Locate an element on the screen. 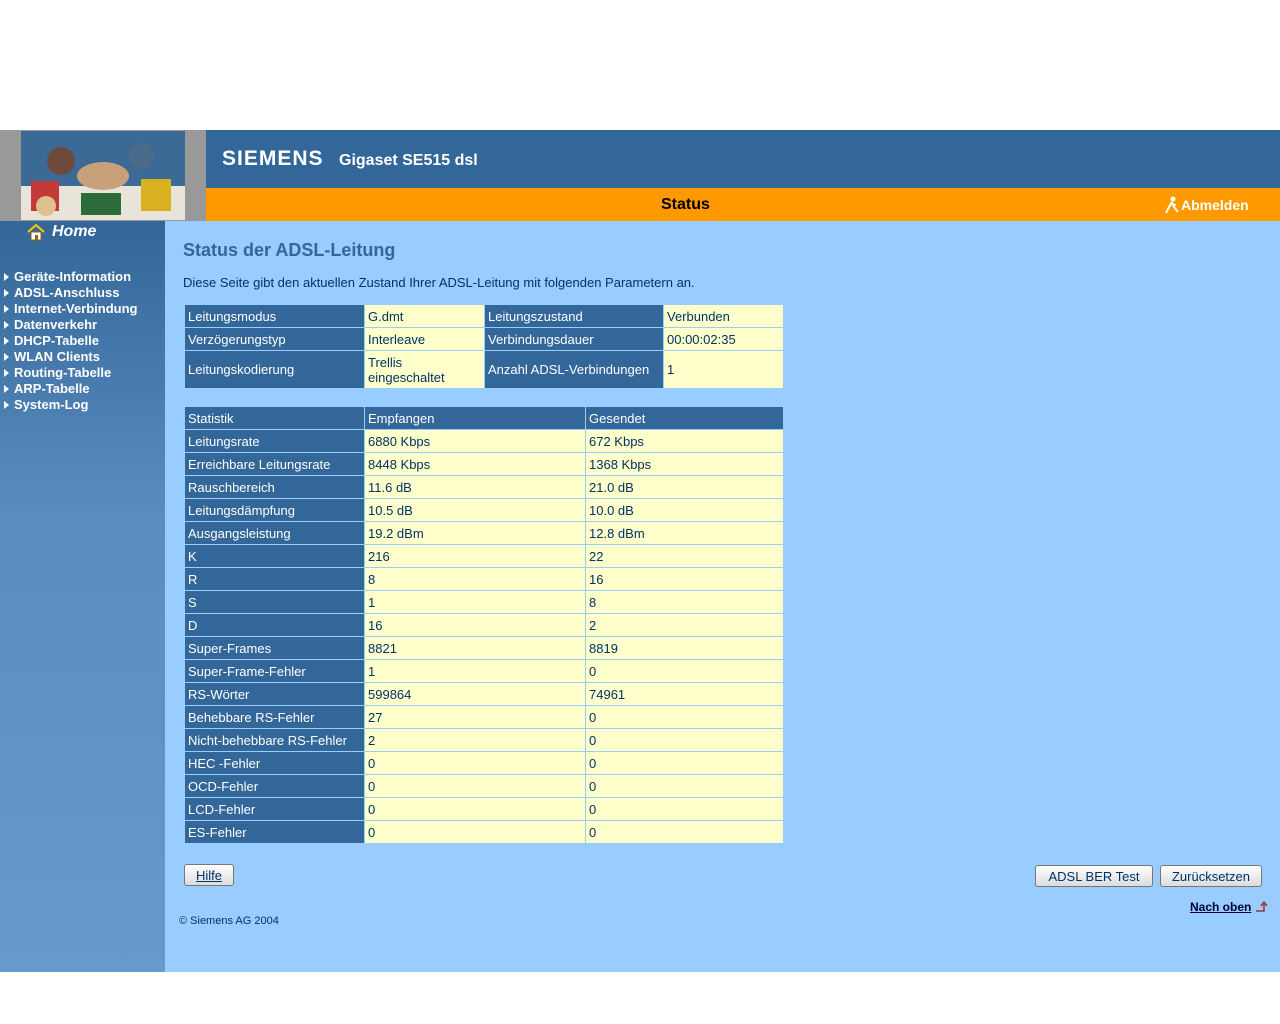  page-title: Status der ADSL-Leitung is located at coordinates (289, 250).